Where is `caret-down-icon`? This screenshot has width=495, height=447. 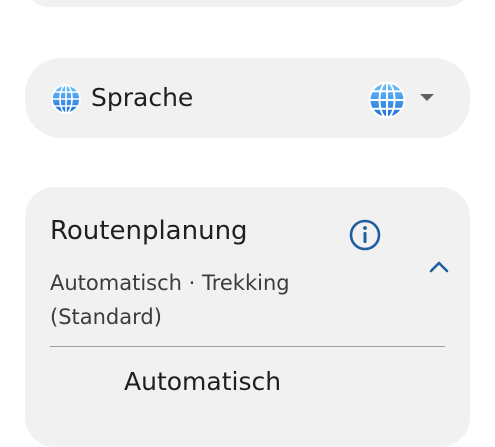 caret-down-icon is located at coordinates (427, 97).